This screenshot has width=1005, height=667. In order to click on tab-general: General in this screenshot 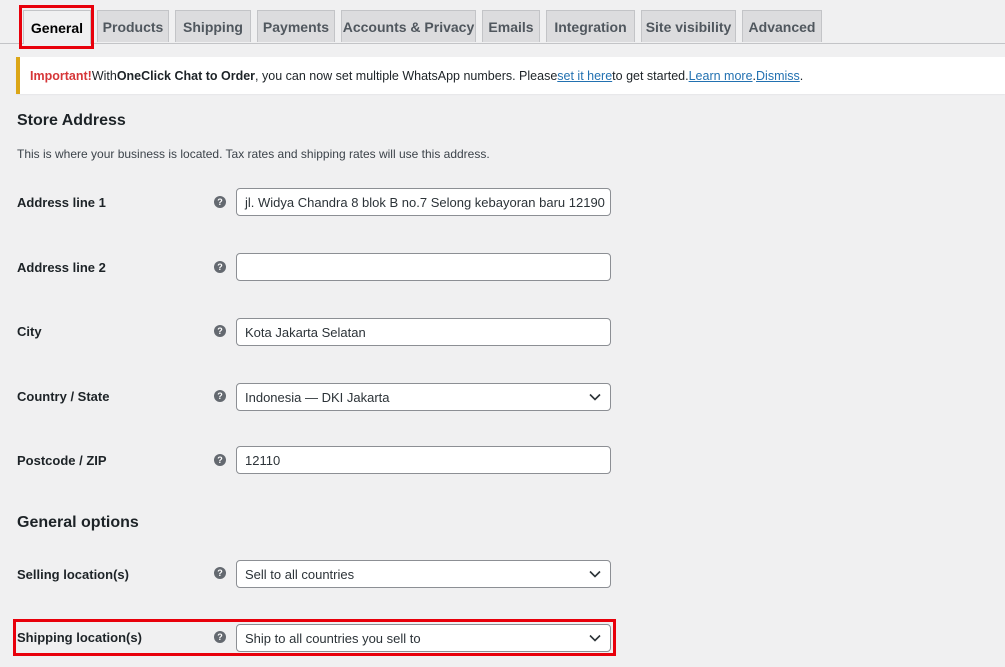, I will do `click(57, 27)`.